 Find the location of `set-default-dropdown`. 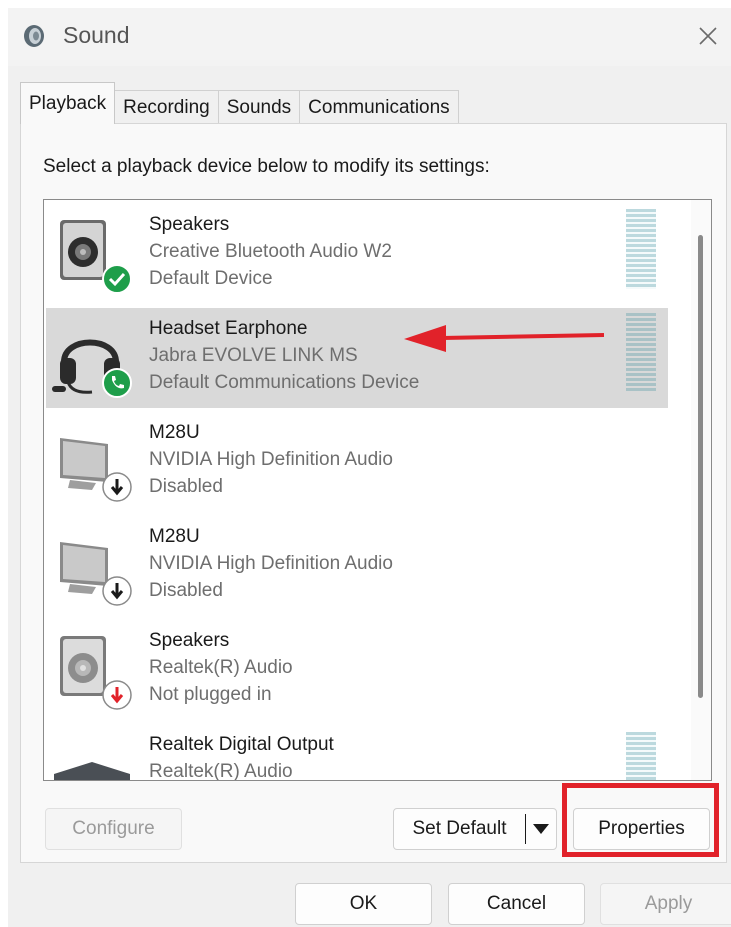

set-default-dropdown is located at coordinates (541, 829).